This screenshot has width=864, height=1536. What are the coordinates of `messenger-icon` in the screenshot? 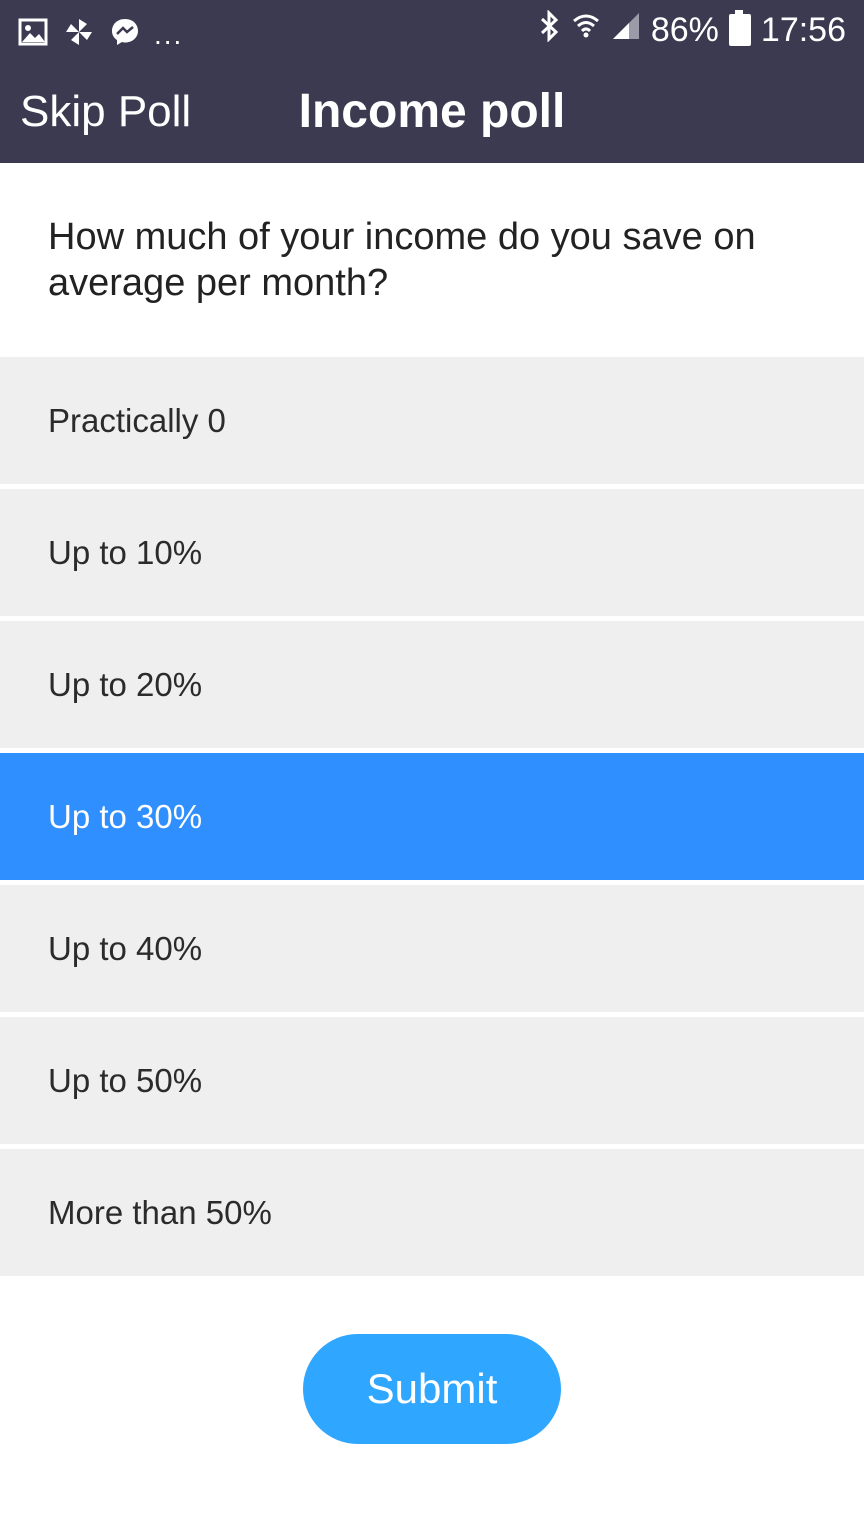 It's located at (125, 32).